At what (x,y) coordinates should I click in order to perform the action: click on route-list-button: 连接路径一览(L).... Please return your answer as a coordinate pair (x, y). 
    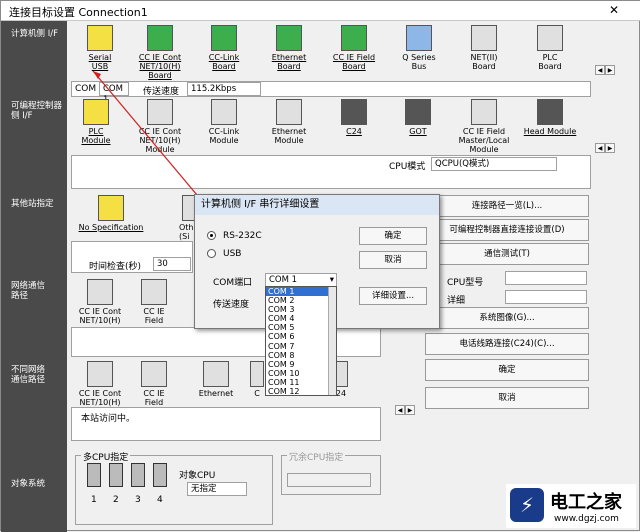
    Looking at the image, I should click on (507, 206).